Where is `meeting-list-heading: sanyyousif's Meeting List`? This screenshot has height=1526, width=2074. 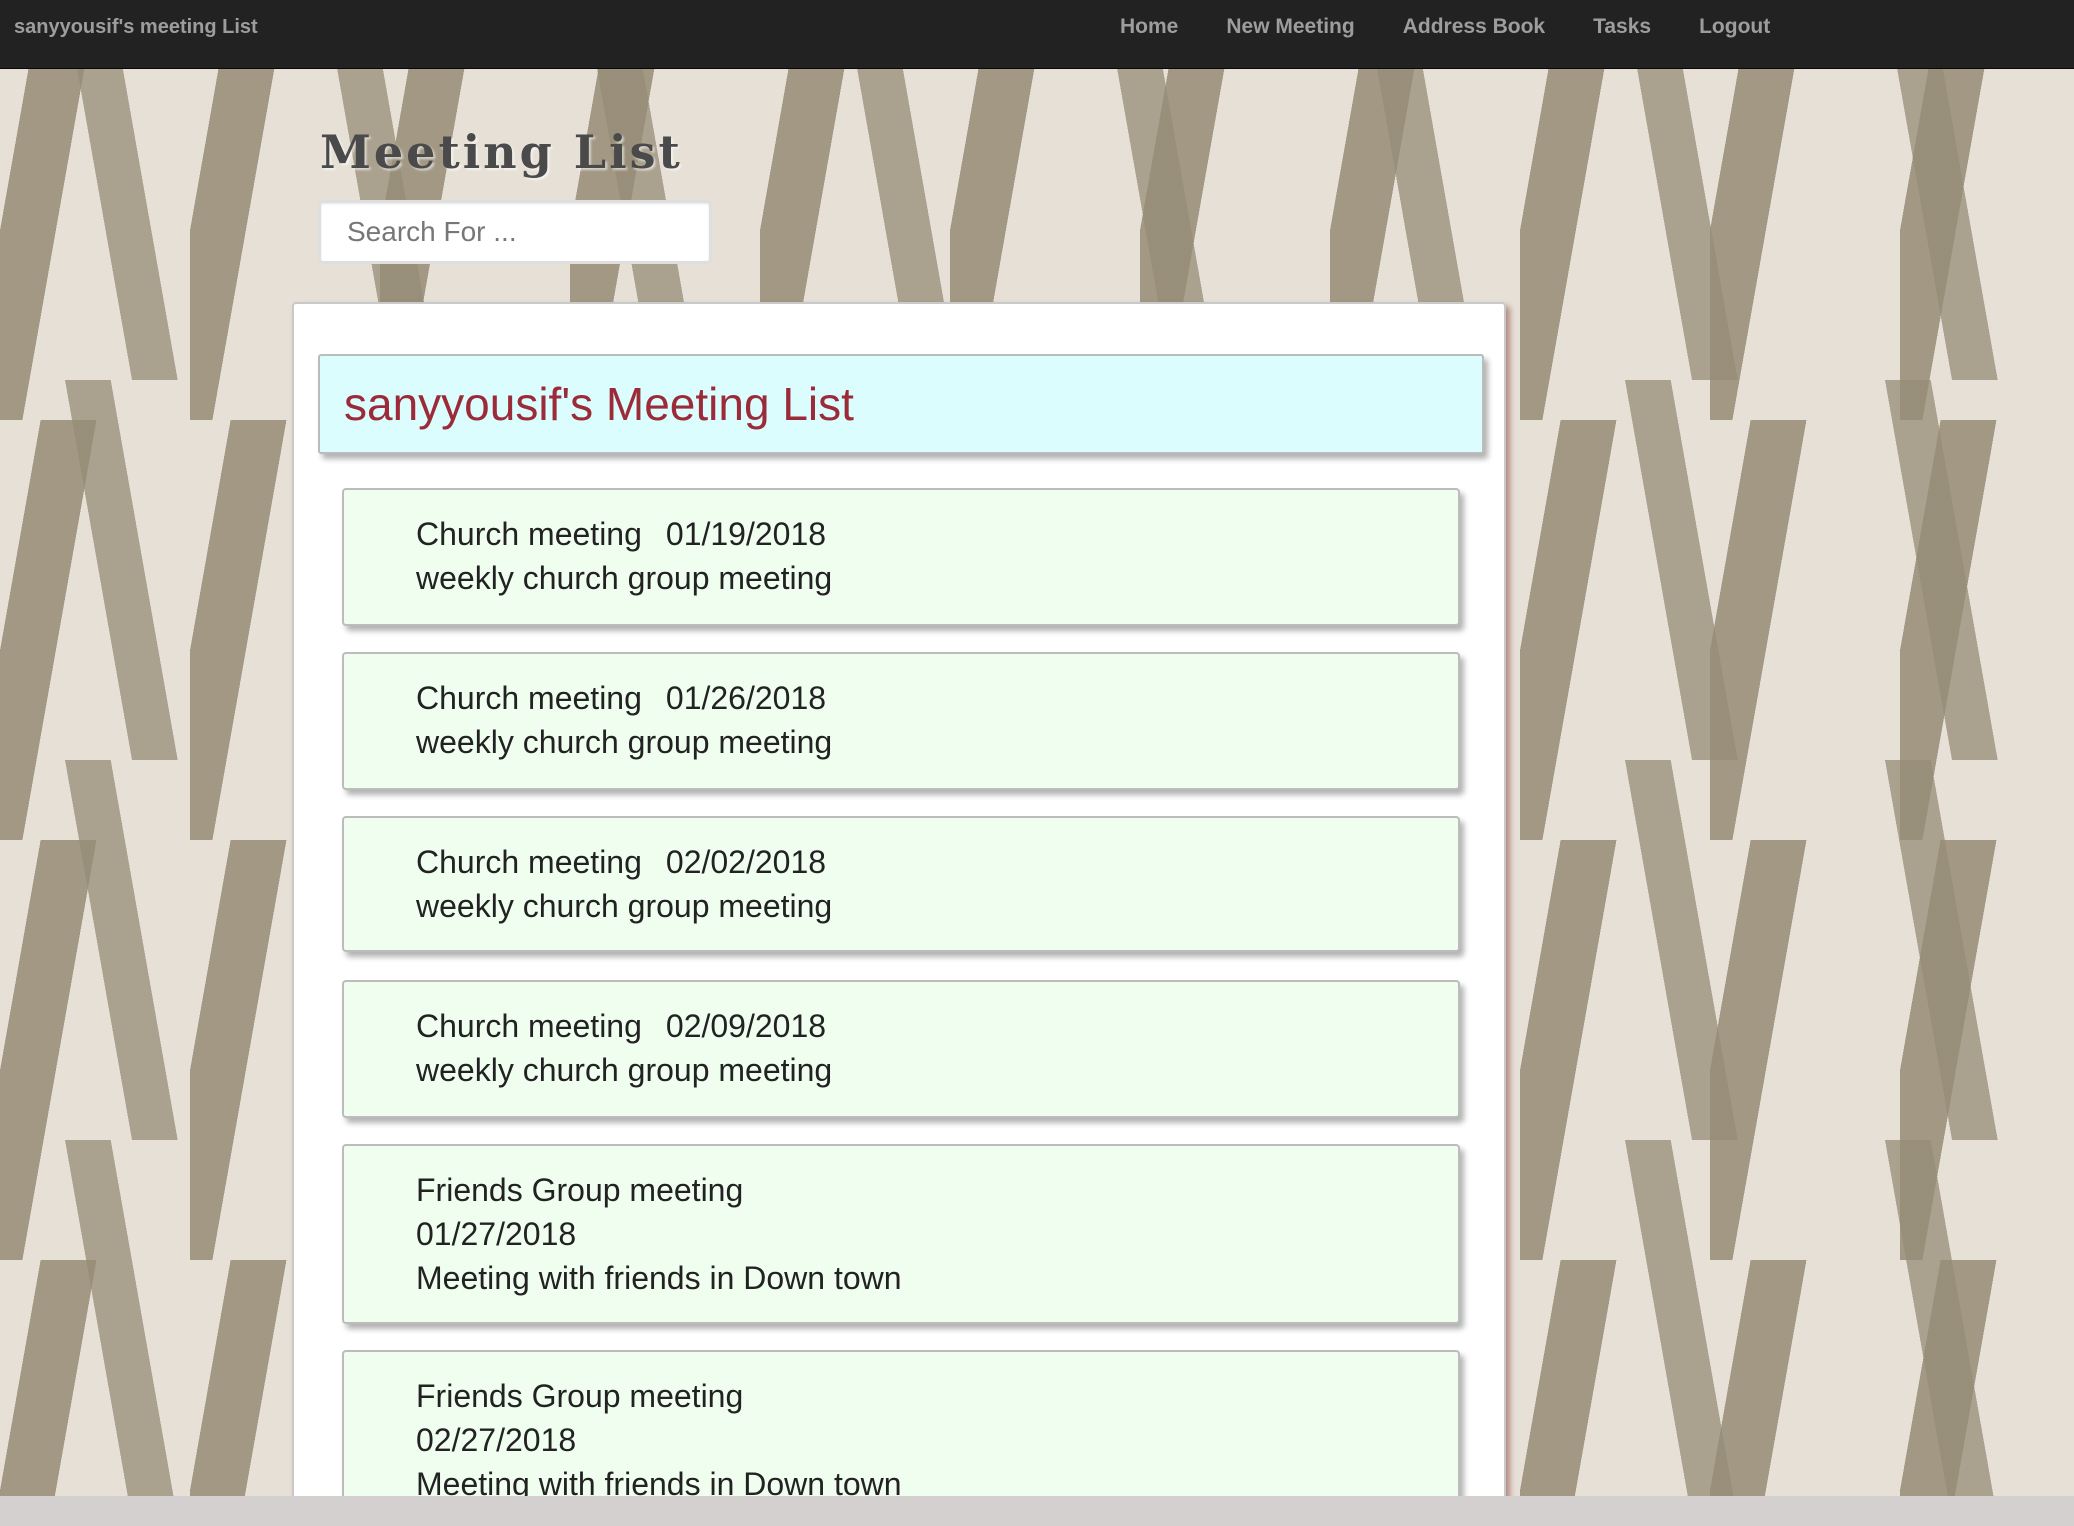 meeting-list-heading: sanyyousif's Meeting List is located at coordinates (599, 404).